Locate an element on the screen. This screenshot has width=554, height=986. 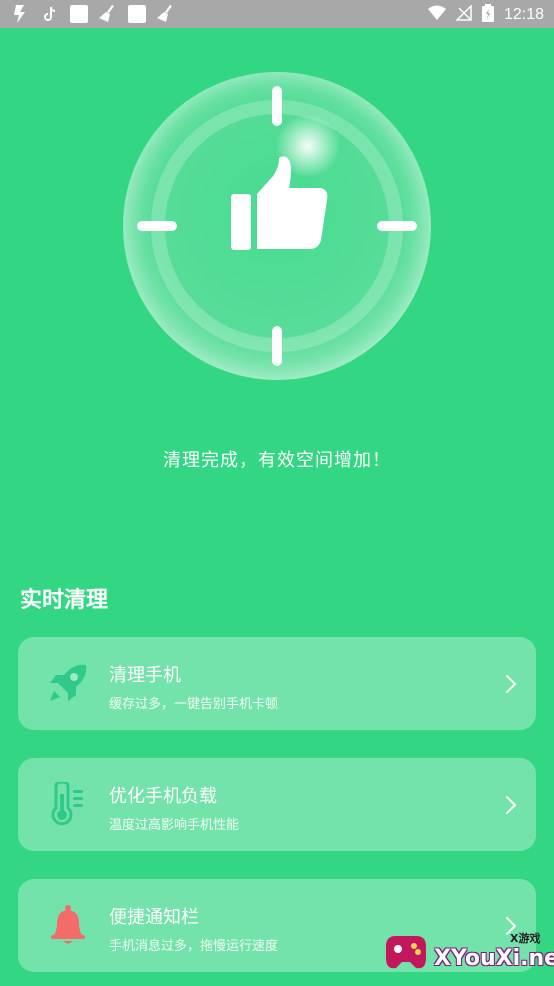
orb-tick-left is located at coordinates (157, 226).